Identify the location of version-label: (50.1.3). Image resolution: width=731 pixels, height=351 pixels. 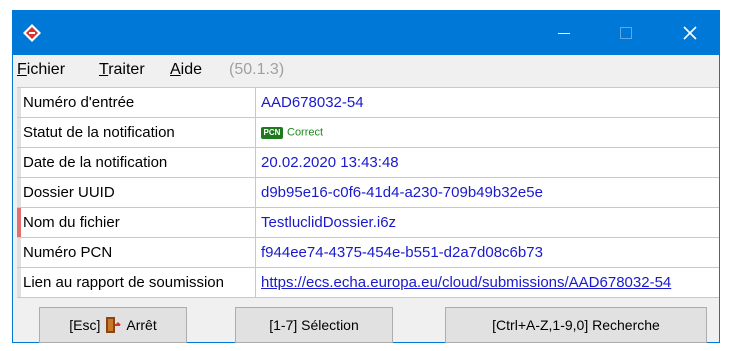
(257, 69).